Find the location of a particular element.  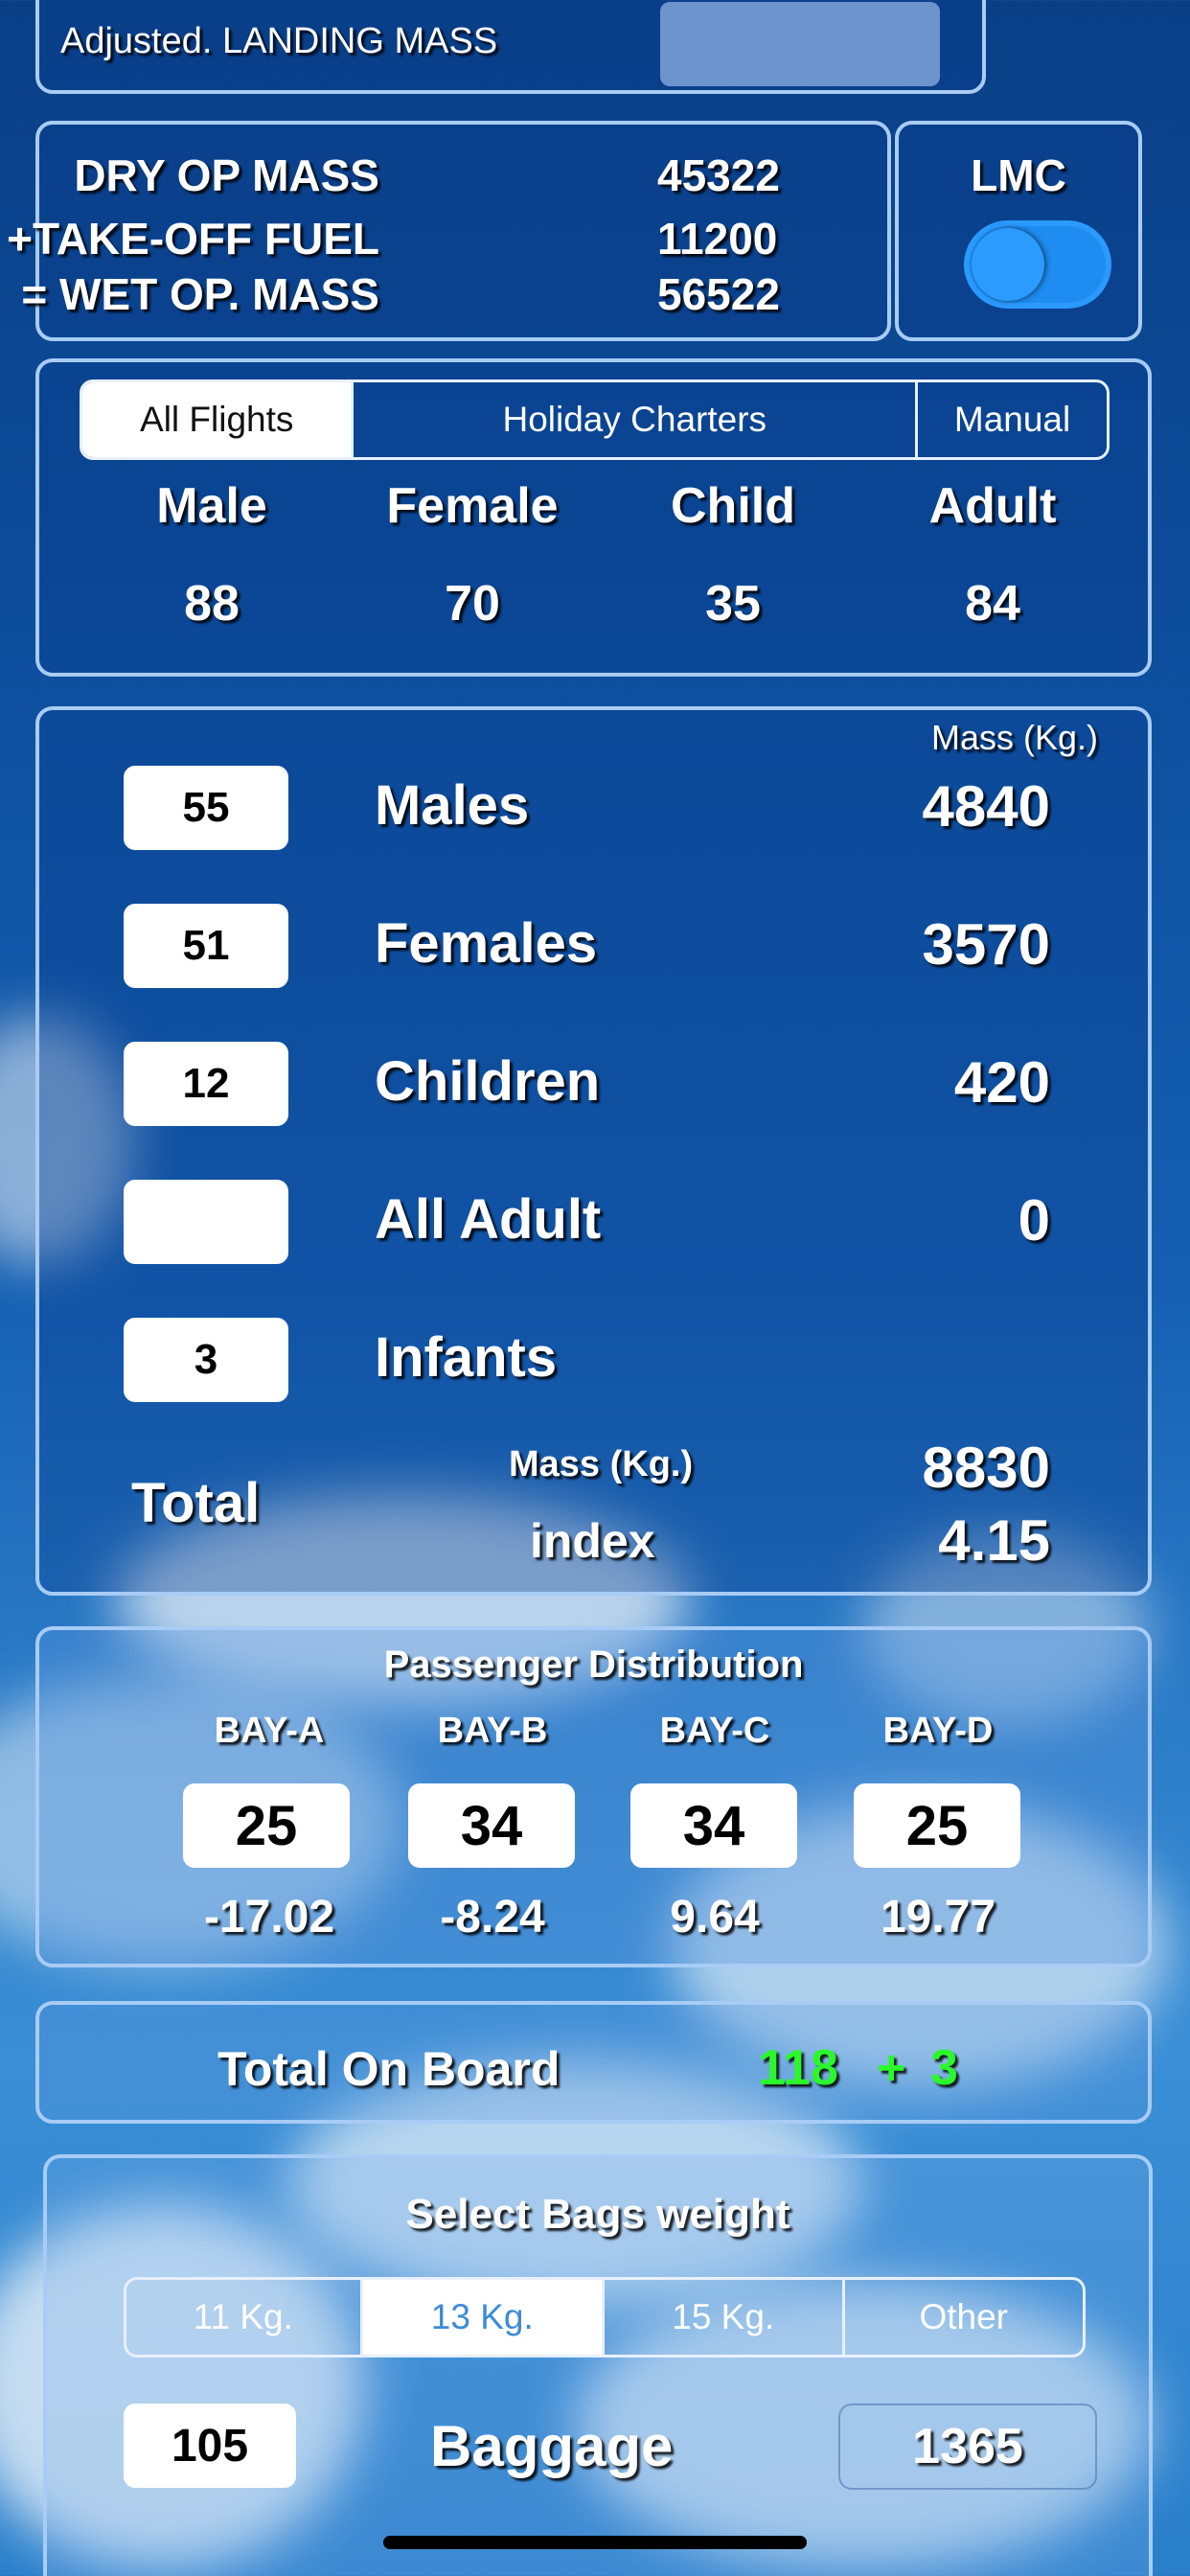

lmc-toggle is located at coordinates (1038, 264).